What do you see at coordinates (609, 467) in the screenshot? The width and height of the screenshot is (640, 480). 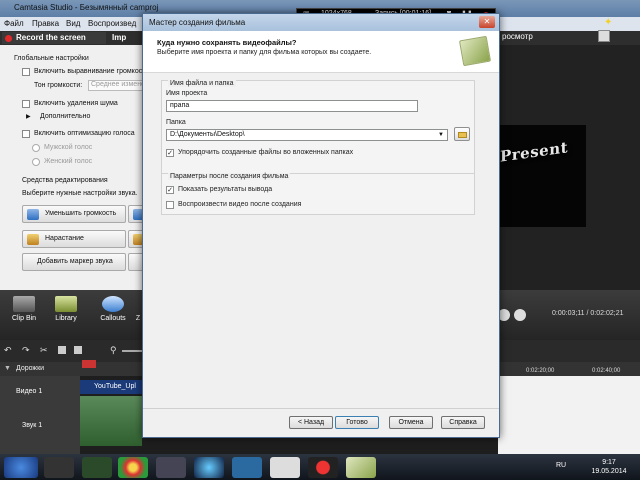 I see `system-clock: 9:17 19.05.2014` at bounding box center [609, 467].